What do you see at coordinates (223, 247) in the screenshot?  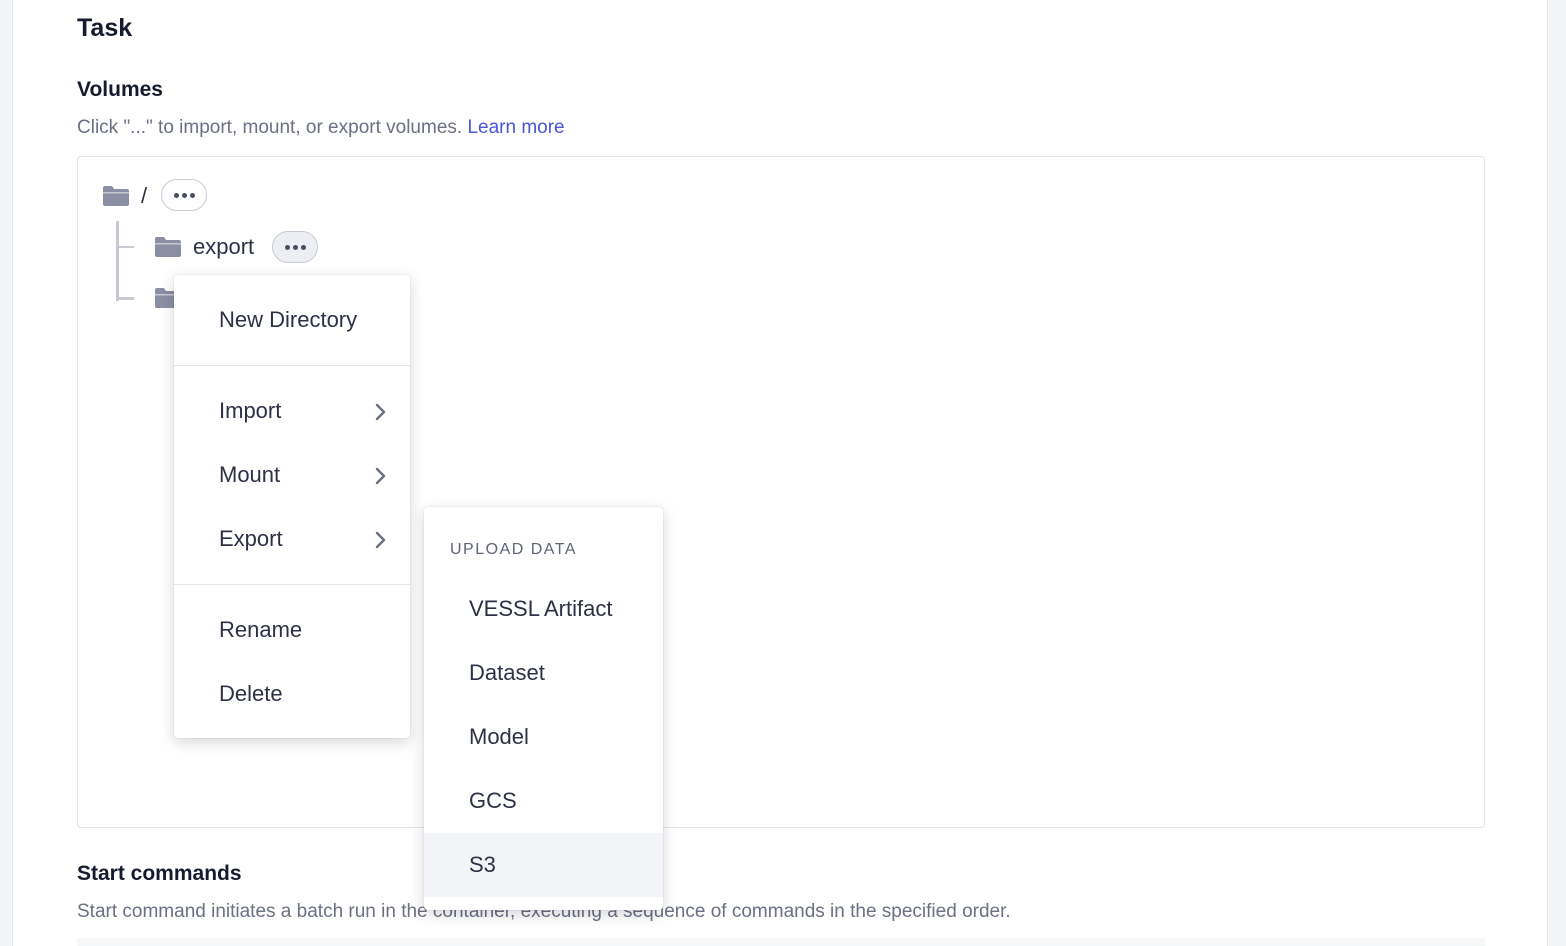 I see `tree-node-export-label: export` at bounding box center [223, 247].